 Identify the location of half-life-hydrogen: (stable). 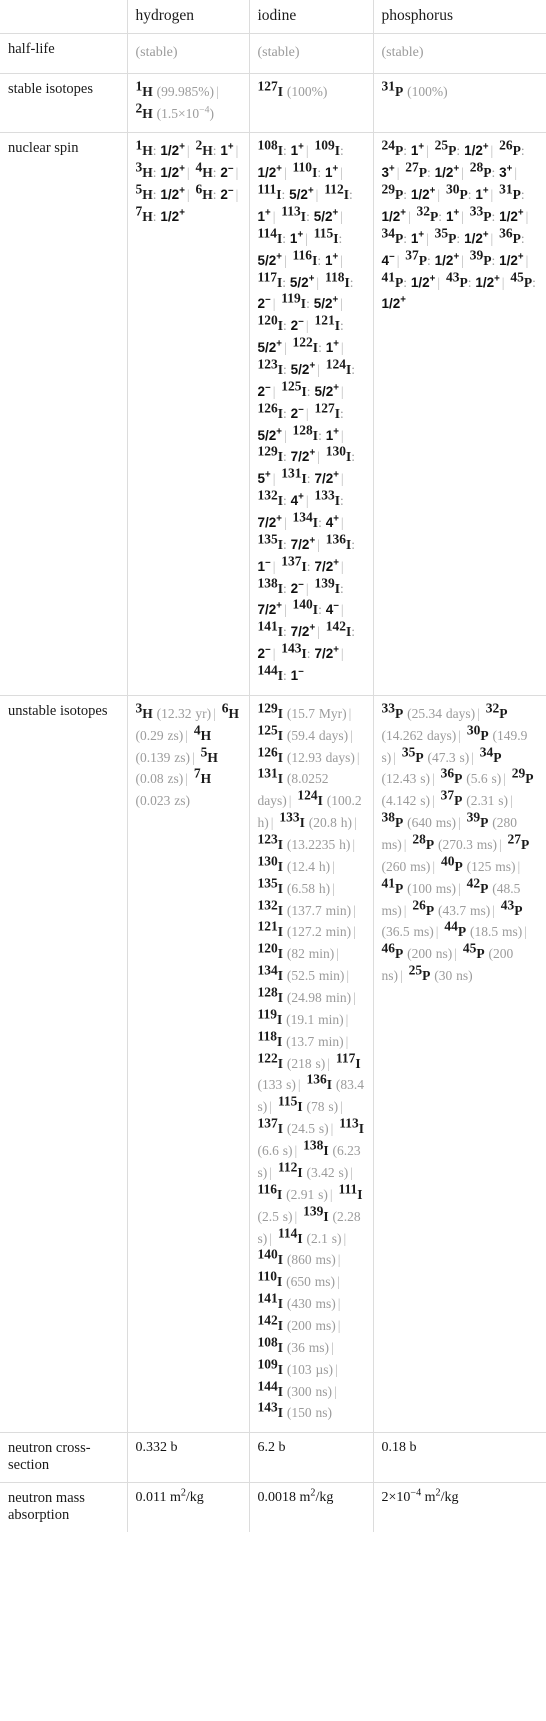
(188, 53).